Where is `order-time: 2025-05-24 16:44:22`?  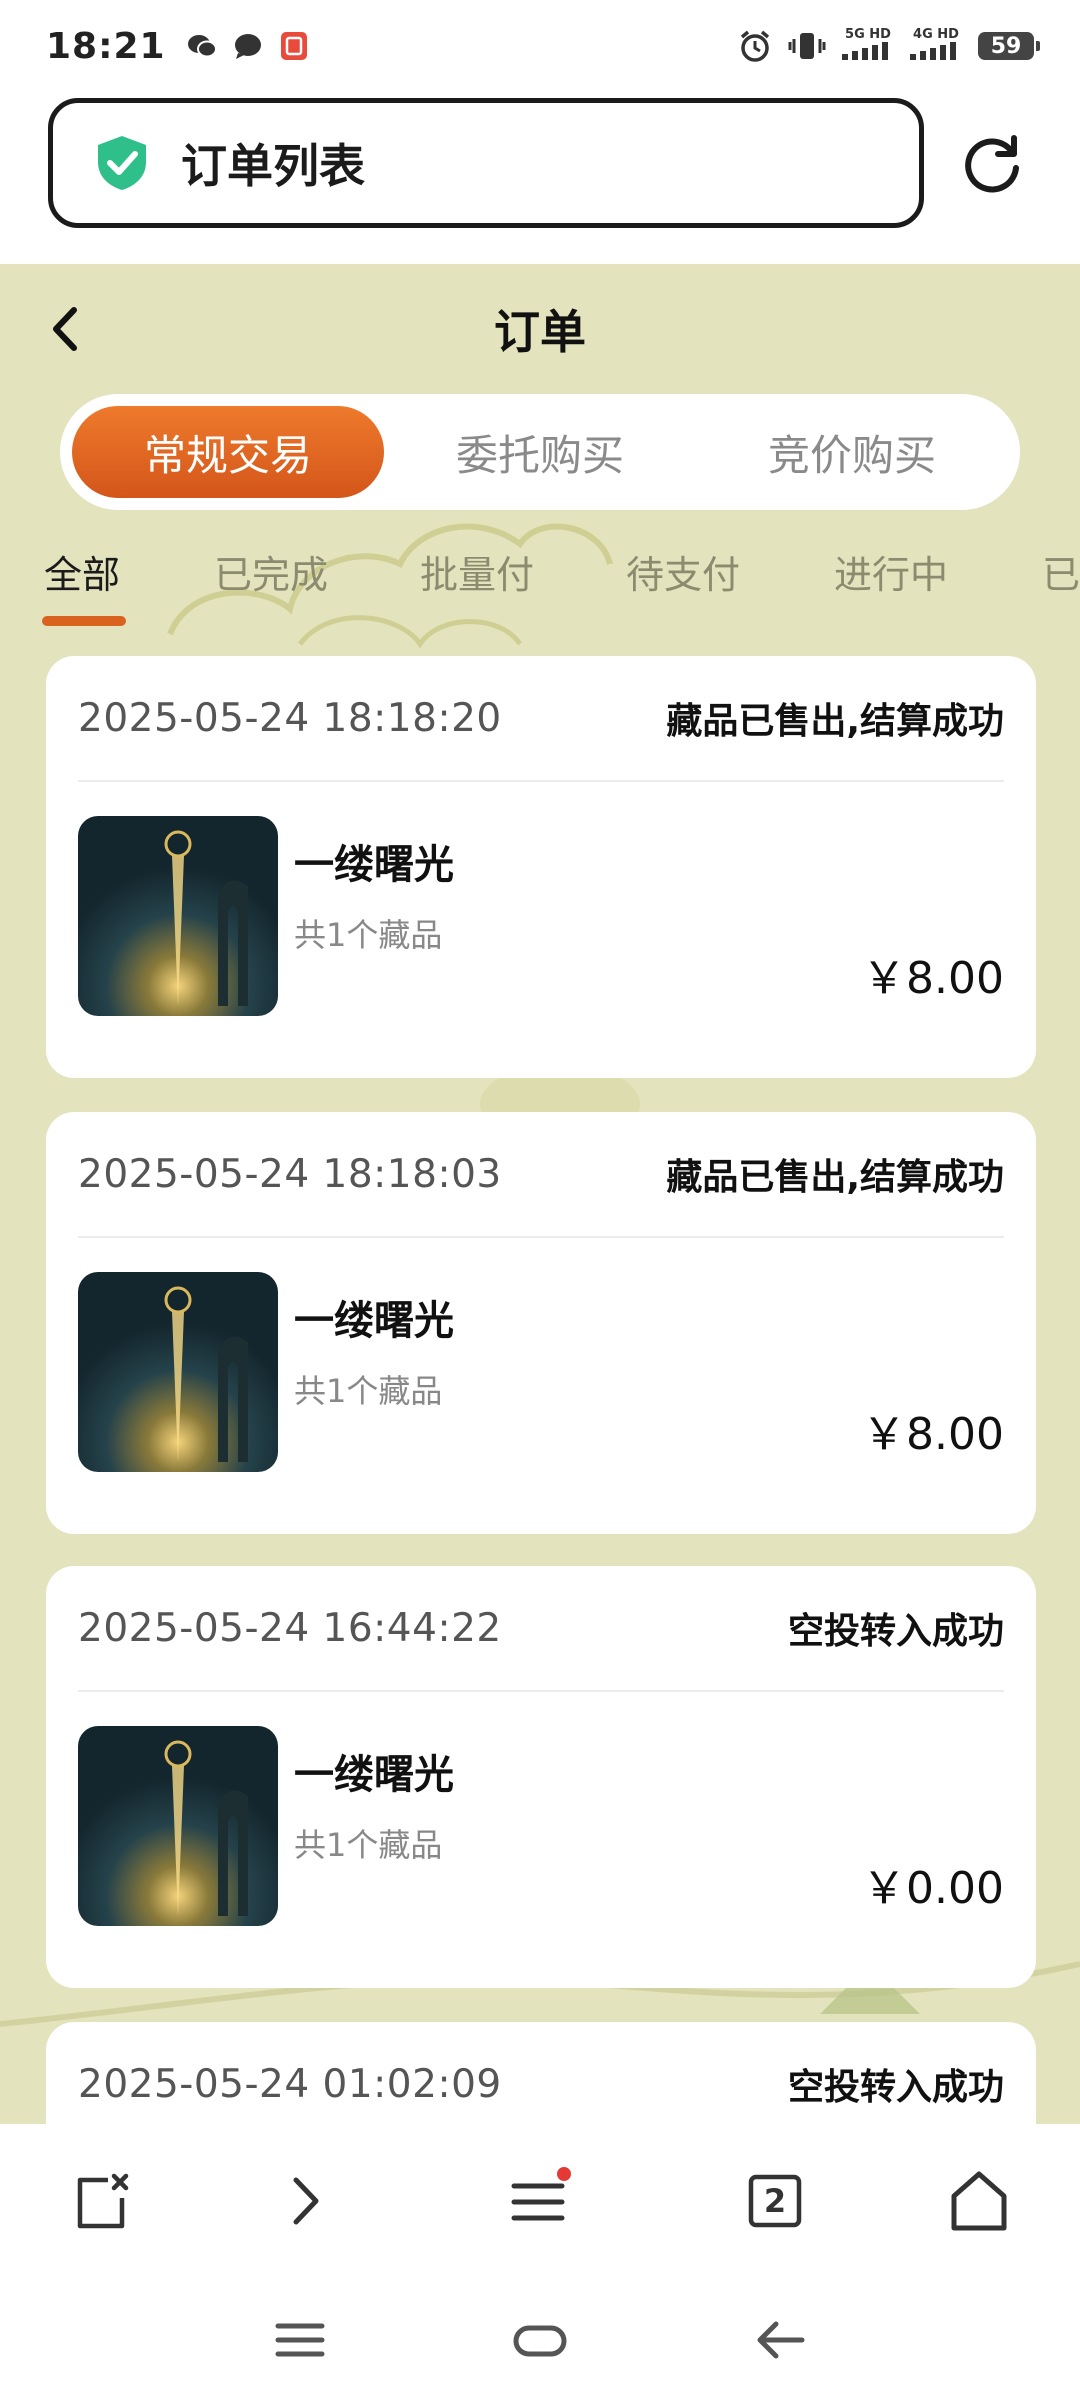
order-time: 2025-05-24 16:44:22 is located at coordinates (290, 1628).